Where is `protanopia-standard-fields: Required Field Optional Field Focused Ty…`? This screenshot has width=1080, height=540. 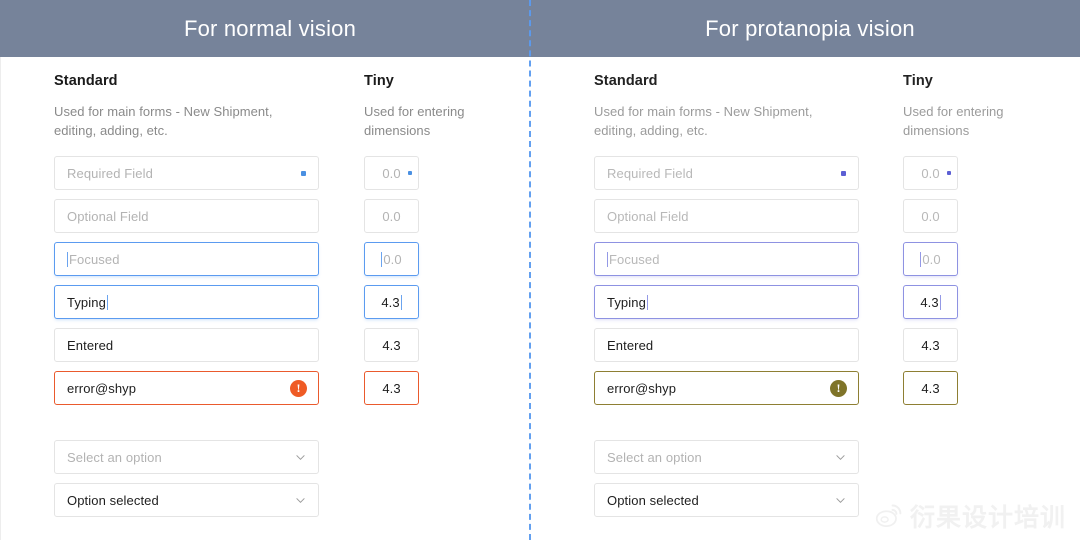
protanopia-standard-fields: Required Field Optional Field Focused Ty… is located at coordinates (732, 280).